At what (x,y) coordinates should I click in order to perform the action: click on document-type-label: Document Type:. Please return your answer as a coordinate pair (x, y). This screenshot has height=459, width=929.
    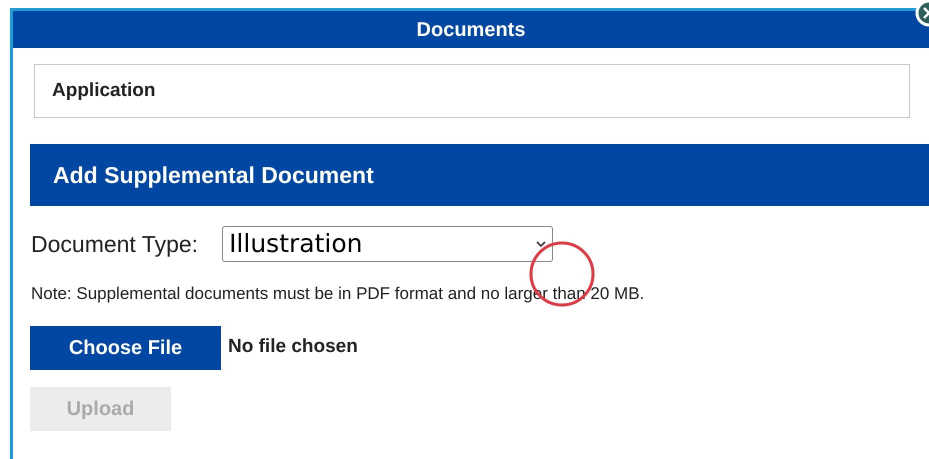
    Looking at the image, I should click on (114, 244).